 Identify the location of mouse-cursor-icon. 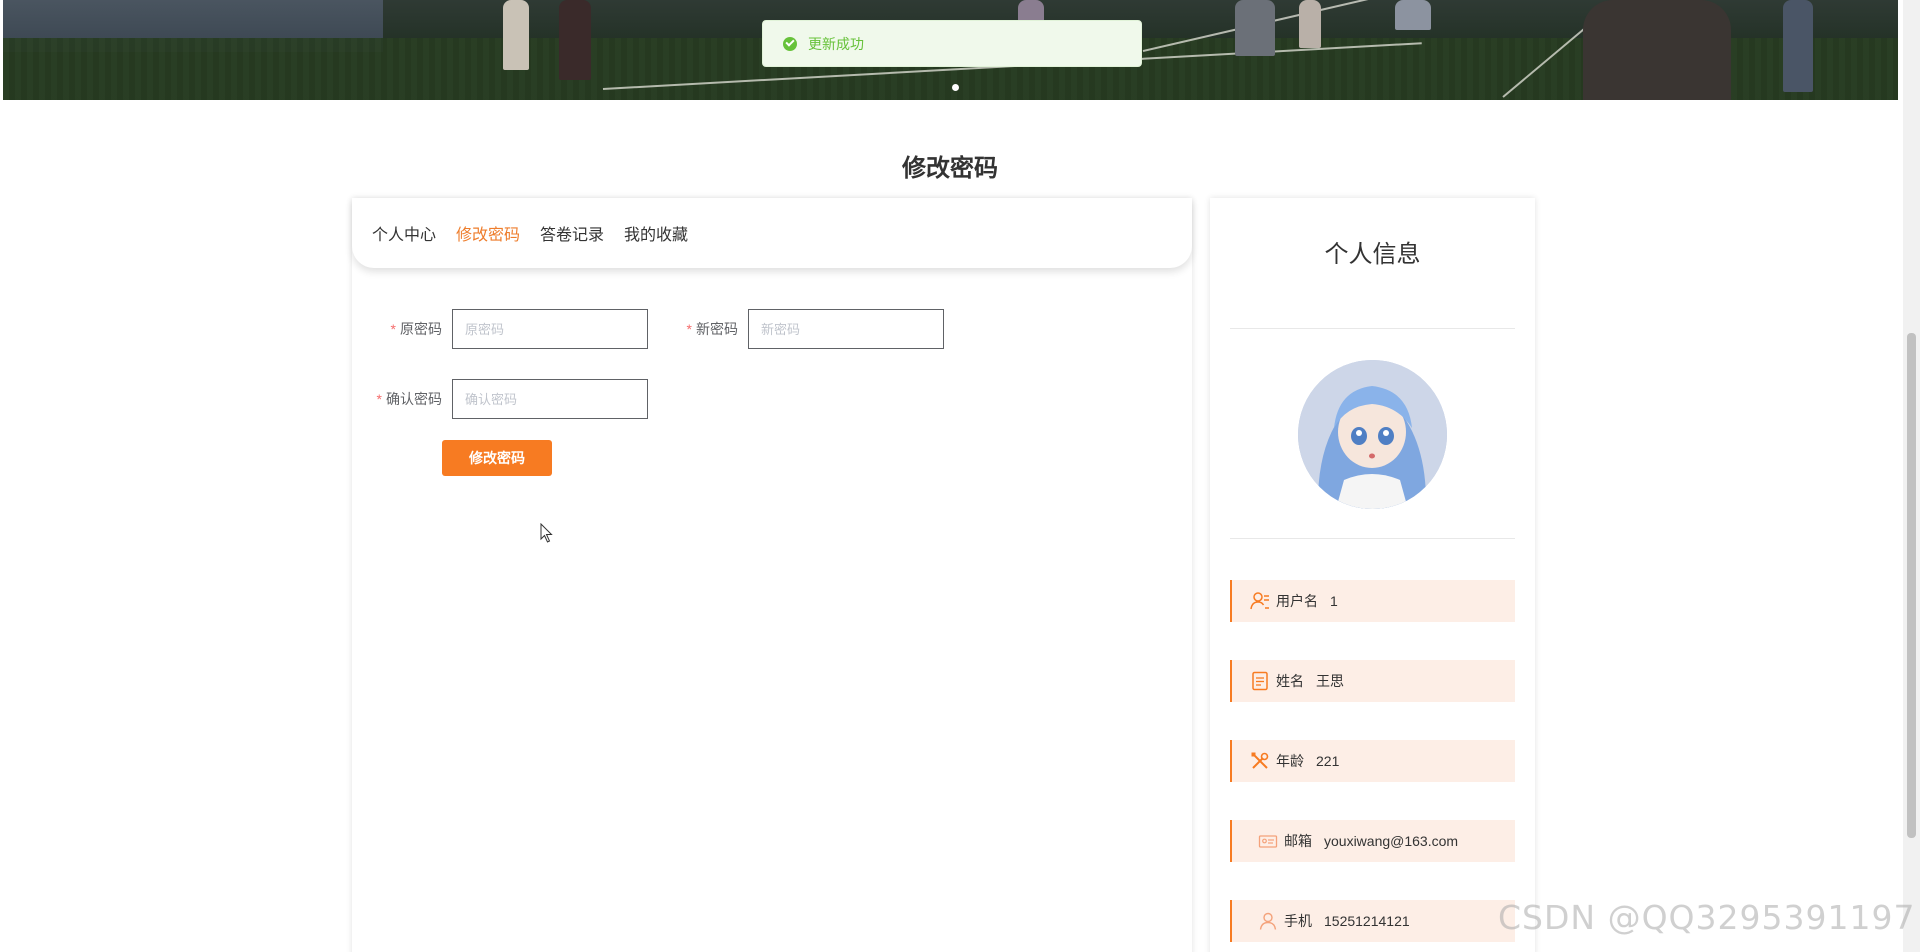
(546, 533).